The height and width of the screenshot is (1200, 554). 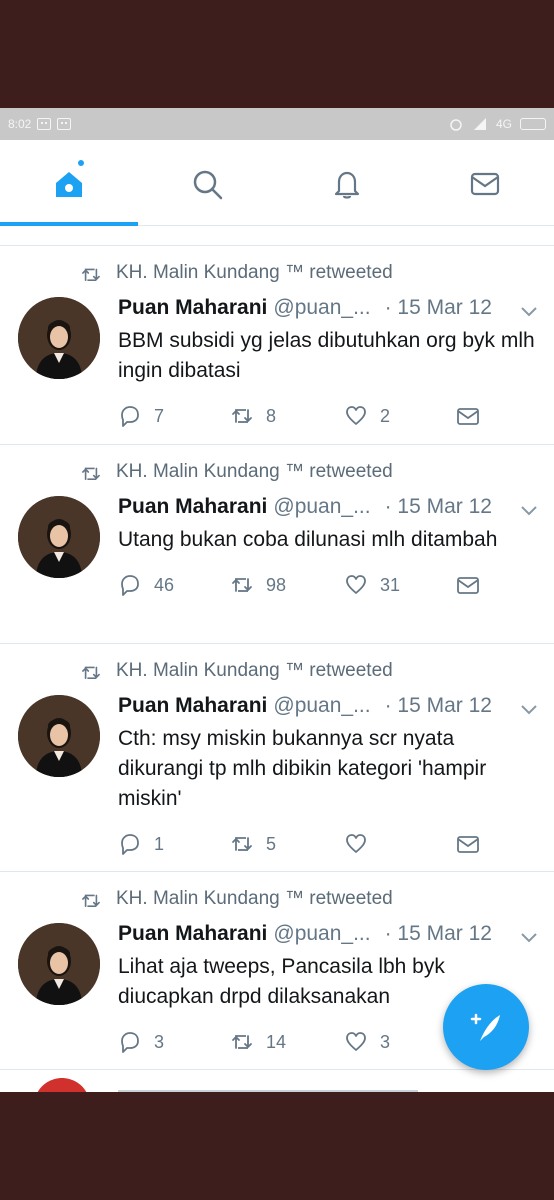 What do you see at coordinates (253, 844) in the screenshot?
I see `retweet-button: 5` at bounding box center [253, 844].